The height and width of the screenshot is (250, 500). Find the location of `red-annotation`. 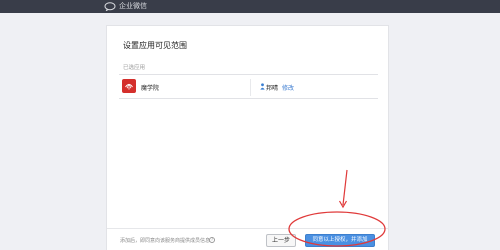

red-annotation is located at coordinates (337, 208).